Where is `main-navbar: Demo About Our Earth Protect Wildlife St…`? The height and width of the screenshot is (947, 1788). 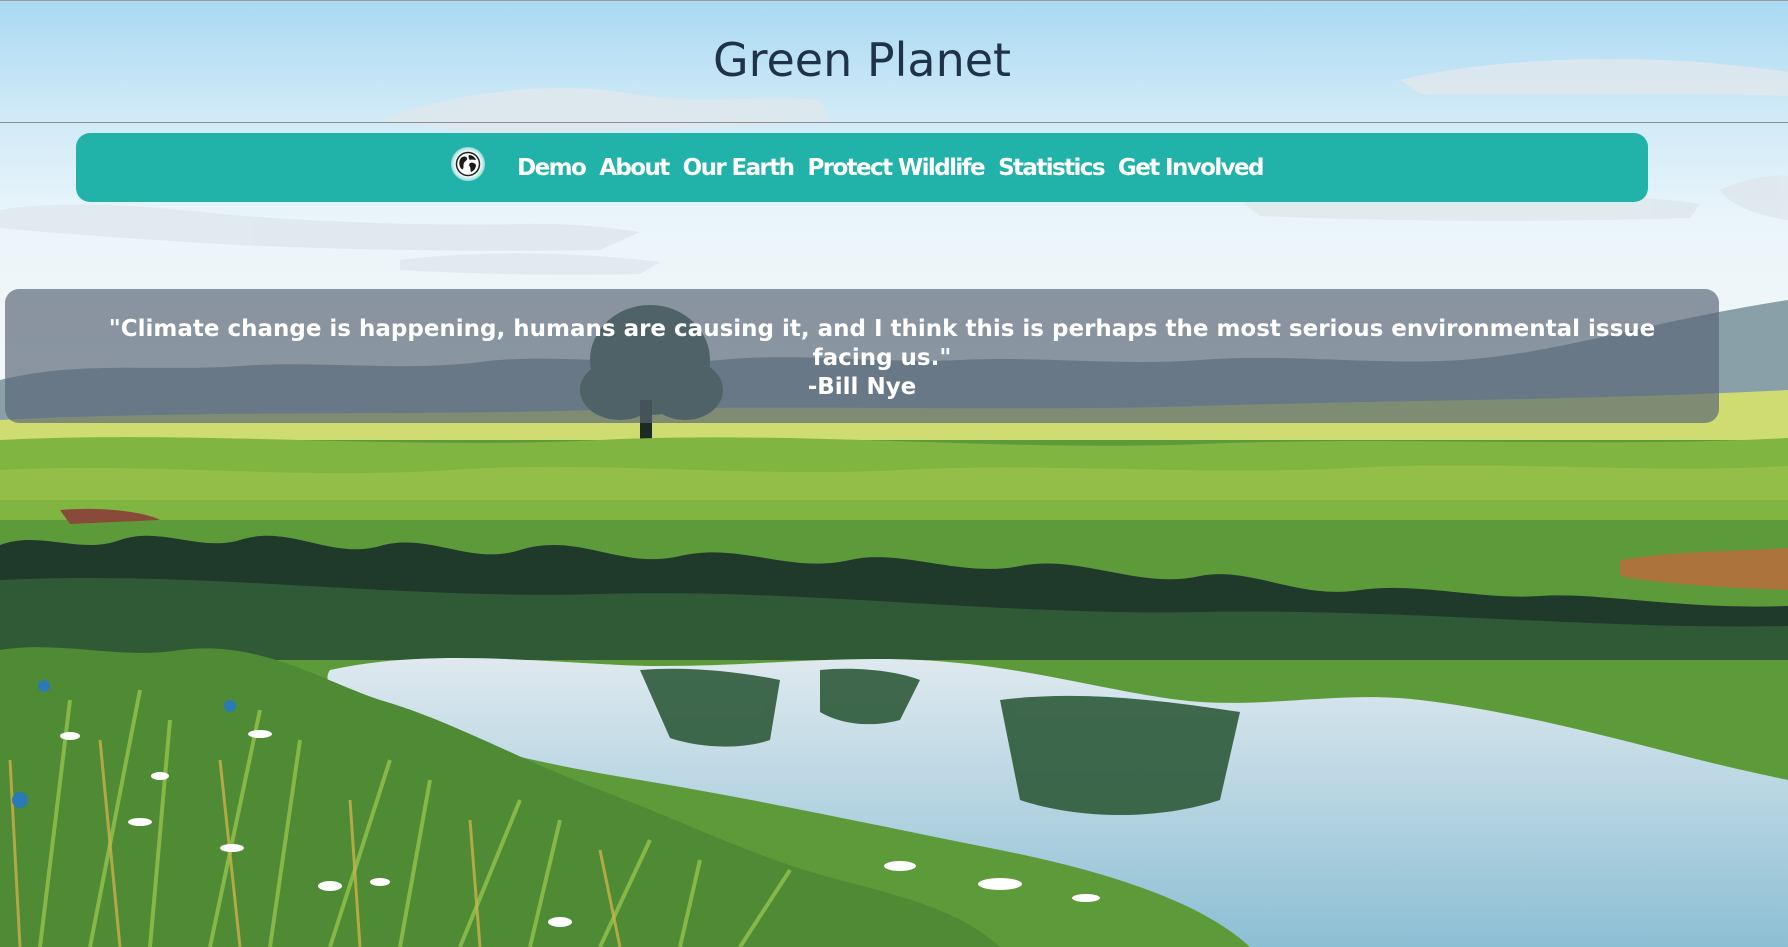 main-navbar: Demo About Our Earth Protect Wildlife St… is located at coordinates (862, 167).